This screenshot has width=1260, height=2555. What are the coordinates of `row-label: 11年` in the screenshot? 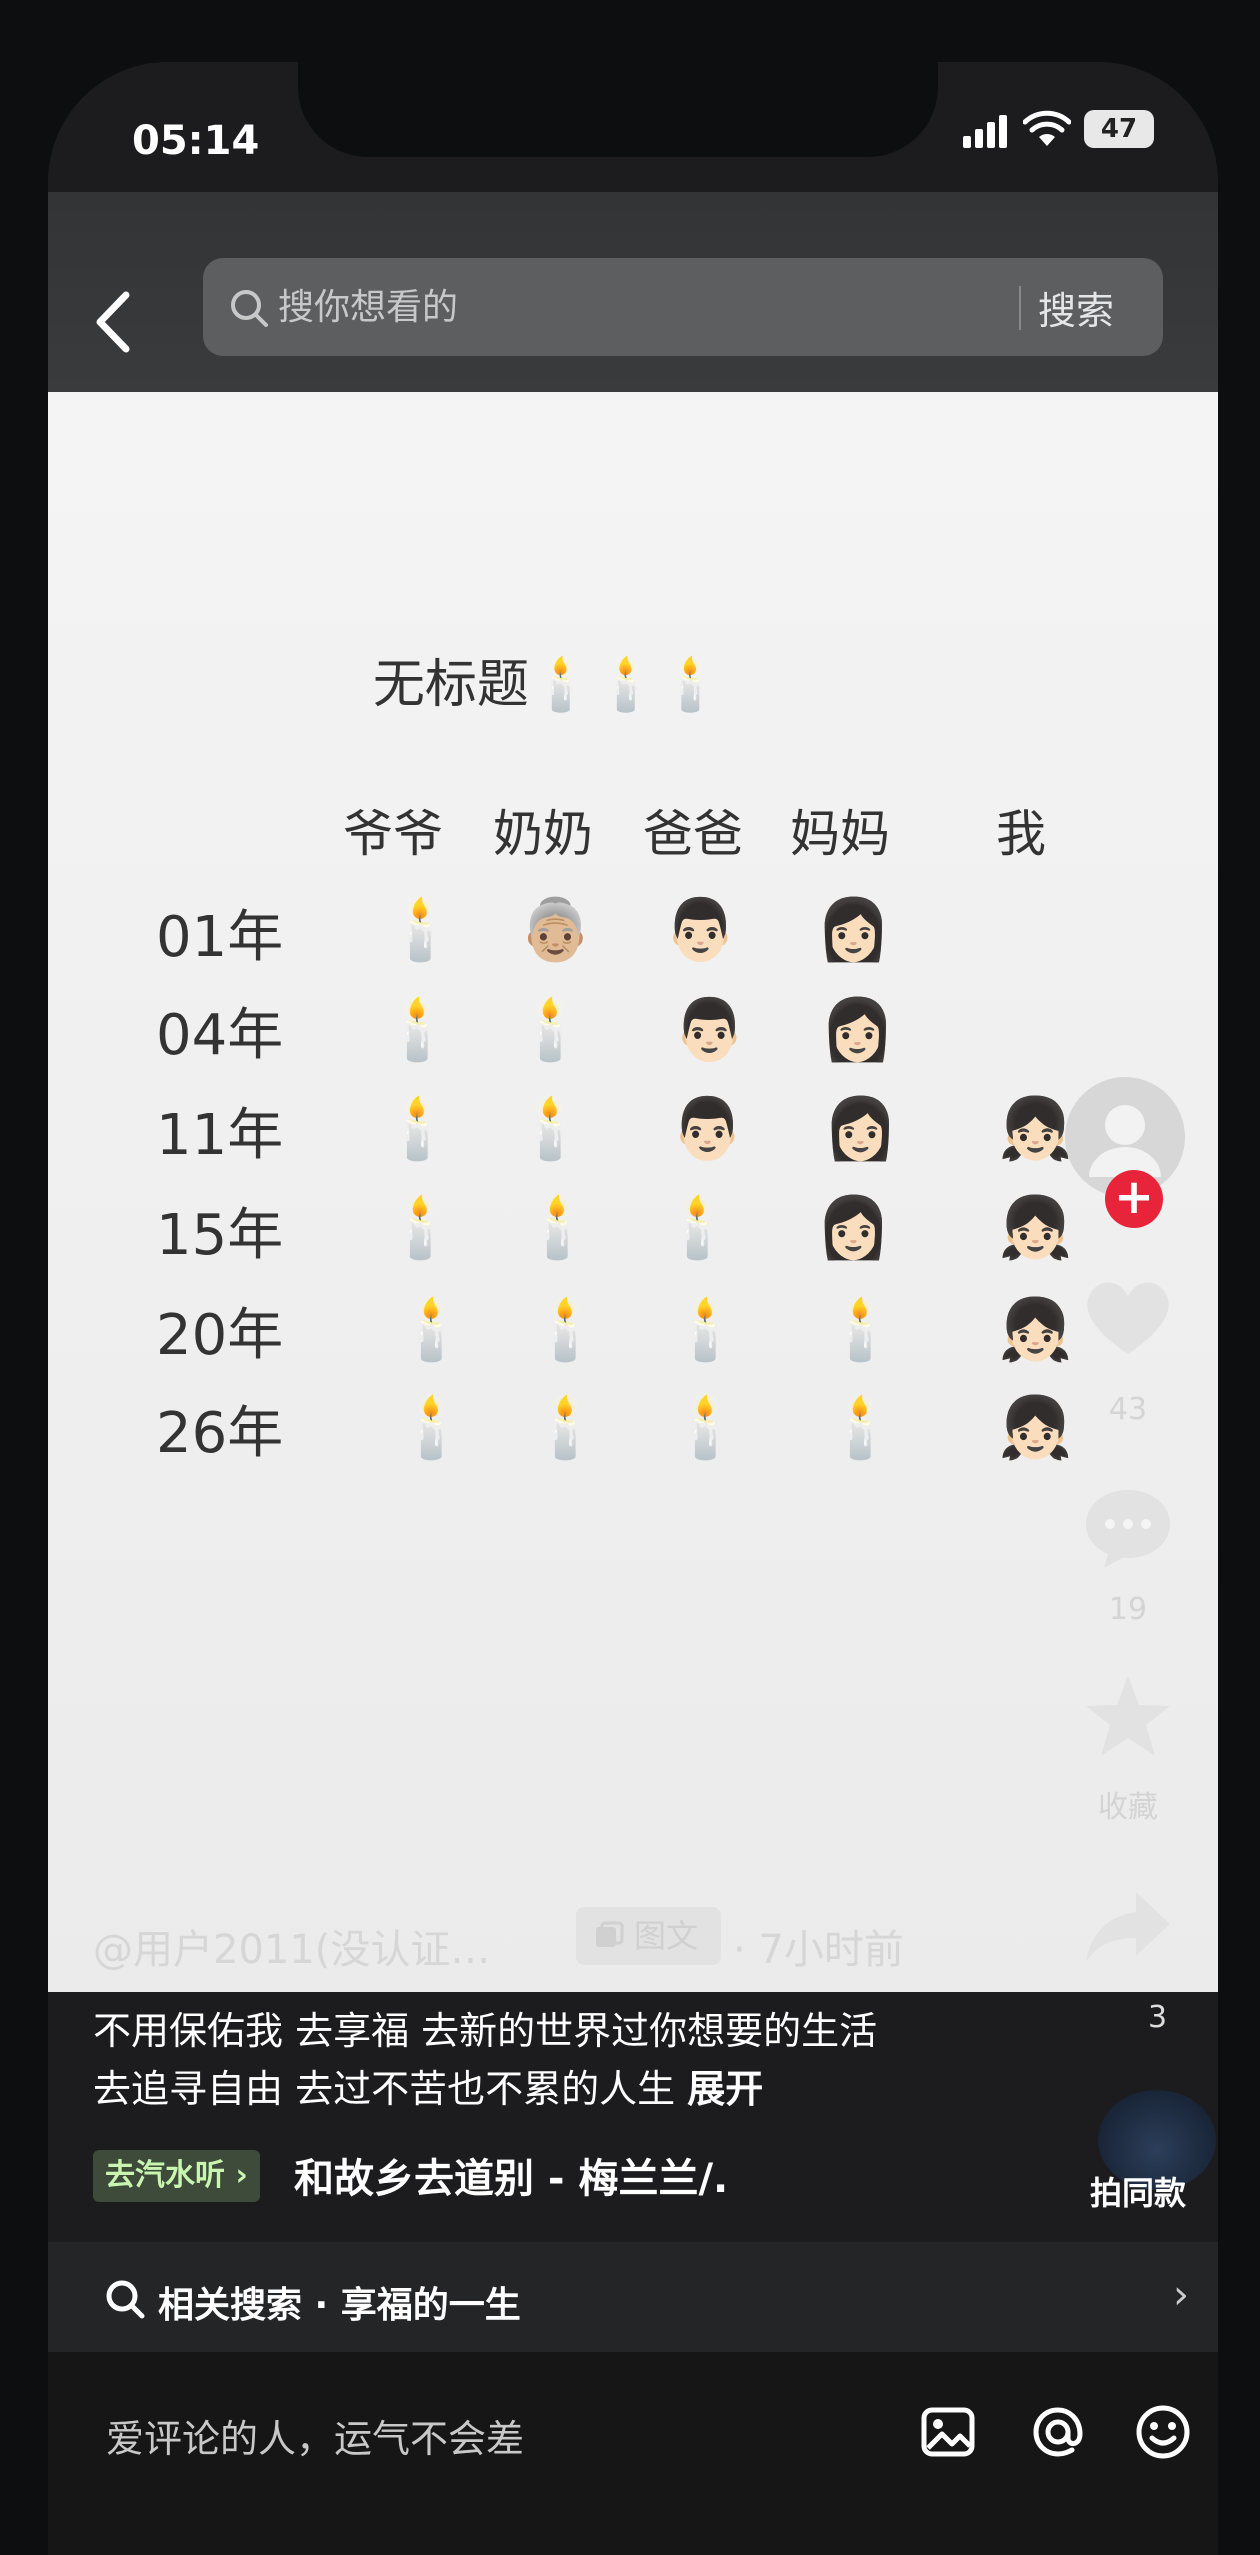 It's located at (220, 1135).